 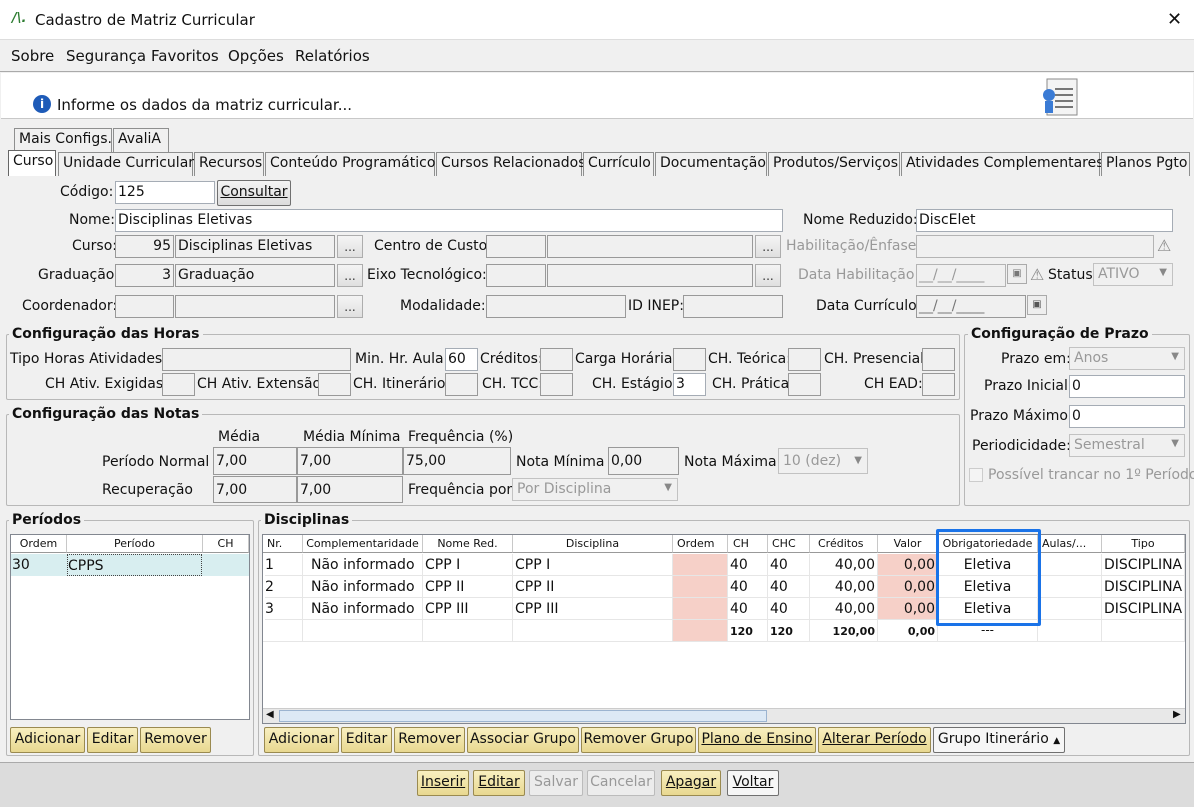 I want to click on menu-favoritos: Favoritos, so click(x=185, y=56).